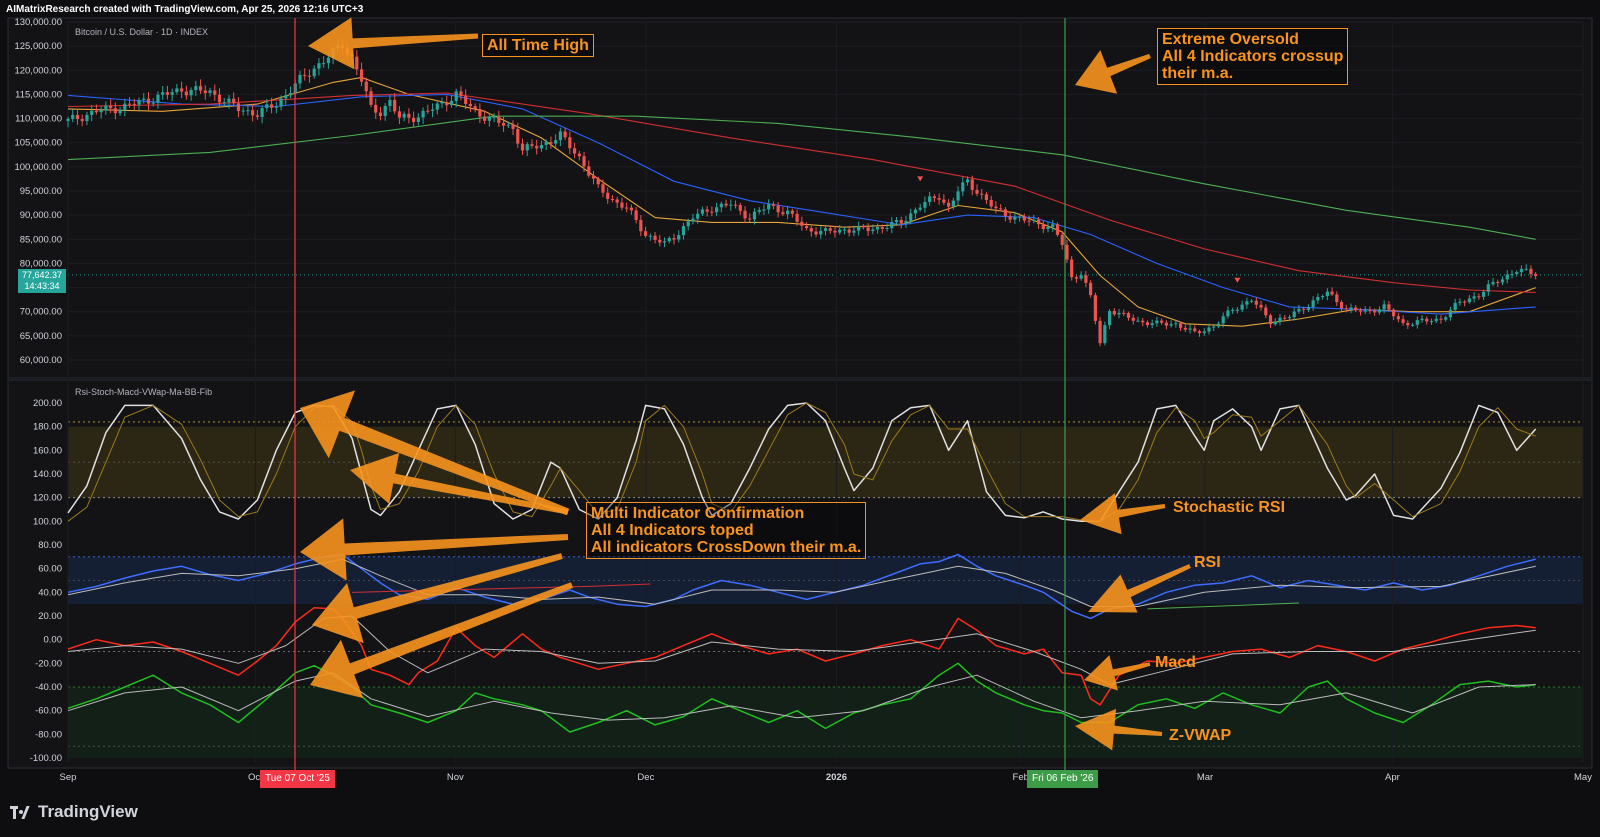 This screenshot has width=1600, height=837. Describe the element at coordinates (74, 812) in the screenshot. I see `tradingview-logo: TradingView` at that location.